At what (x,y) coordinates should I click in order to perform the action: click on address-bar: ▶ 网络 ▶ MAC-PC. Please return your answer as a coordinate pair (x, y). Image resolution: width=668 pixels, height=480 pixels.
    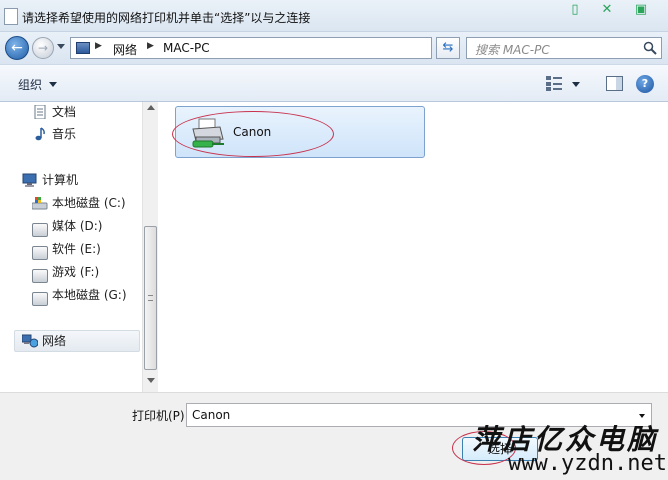
    Looking at the image, I should click on (282, 48).